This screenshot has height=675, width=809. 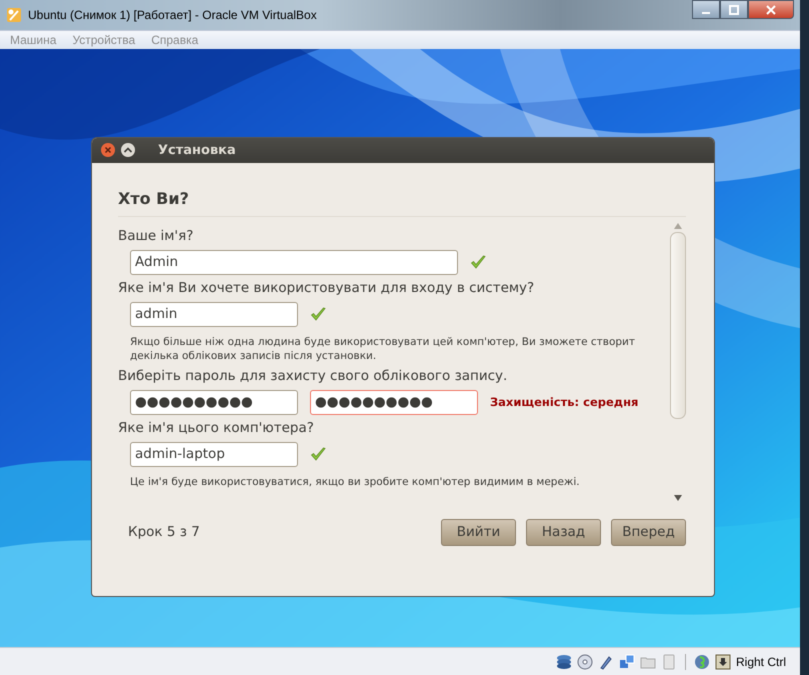 What do you see at coordinates (173, 15) in the screenshot?
I see `window-title: Ubuntu (Снимок 1) [Работает] - Oracle VM VirtualBox` at bounding box center [173, 15].